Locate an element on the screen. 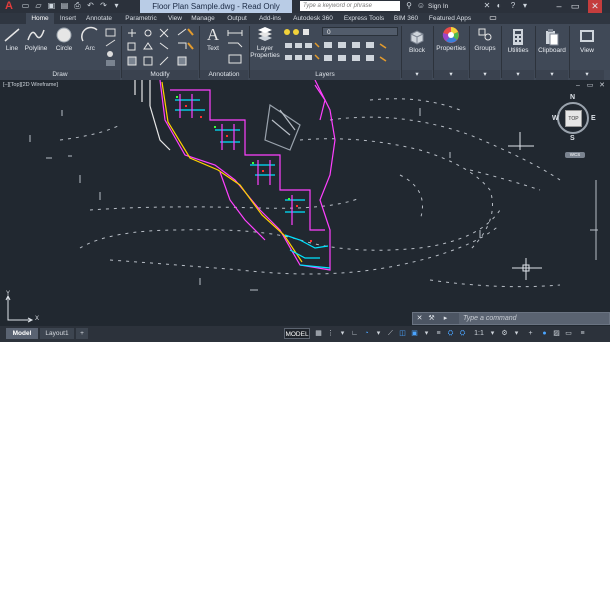 This screenshot has width=610, height=600. workspace-gear-icon: ⚙ is located at coordinates (504, 333).